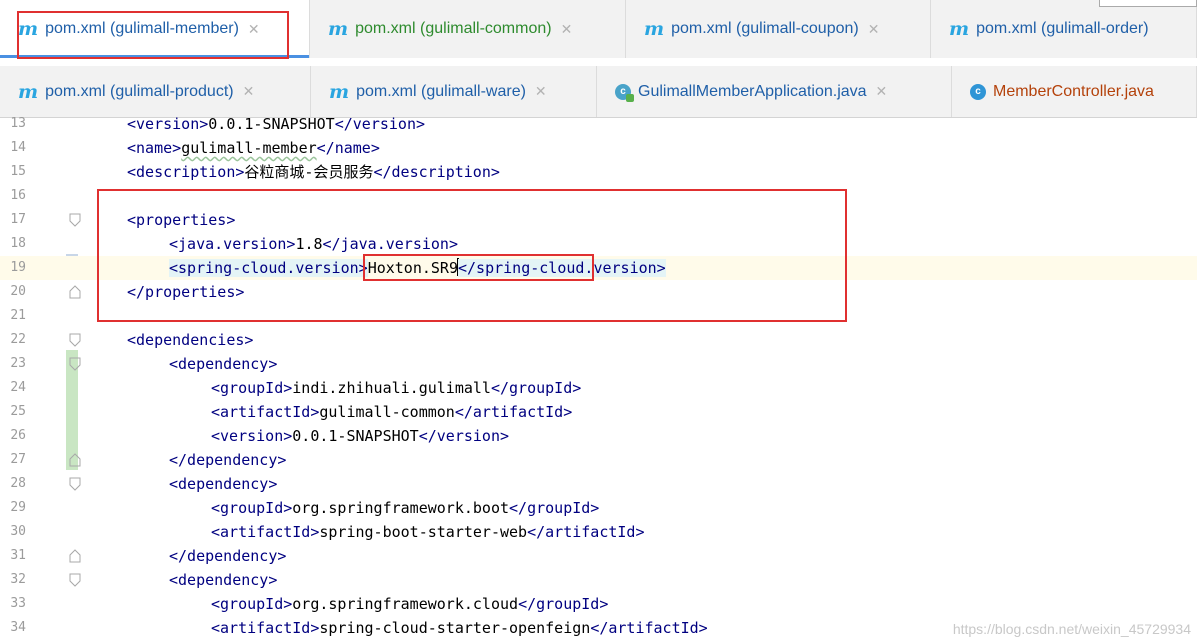 This screenshot has height=641, width=1197. I want to click on line-number: 13, so click(18, 123).